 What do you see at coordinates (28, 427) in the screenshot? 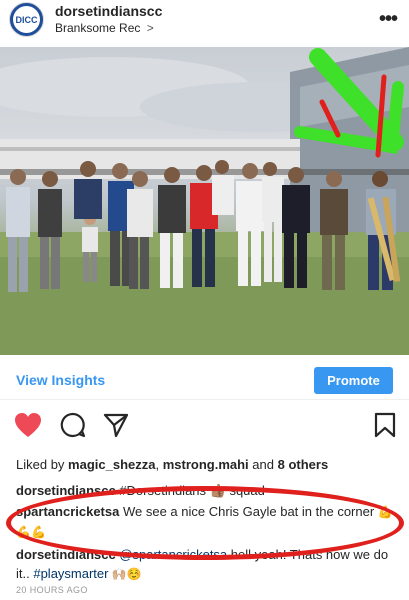
I see `heart-icon` at bounding box center [28, 427].